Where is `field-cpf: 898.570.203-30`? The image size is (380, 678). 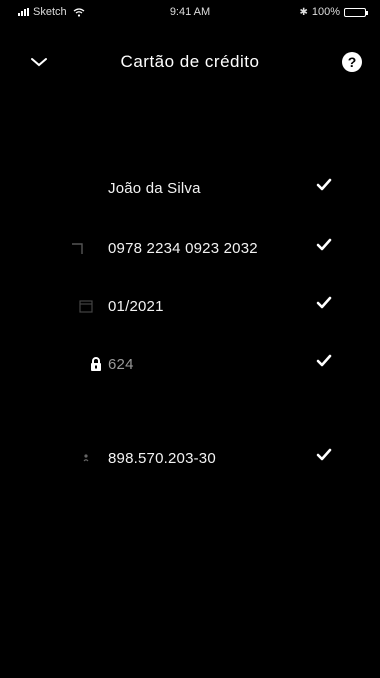
field-cpf: 898.570.203-30 is located at coordinates (190, 462).